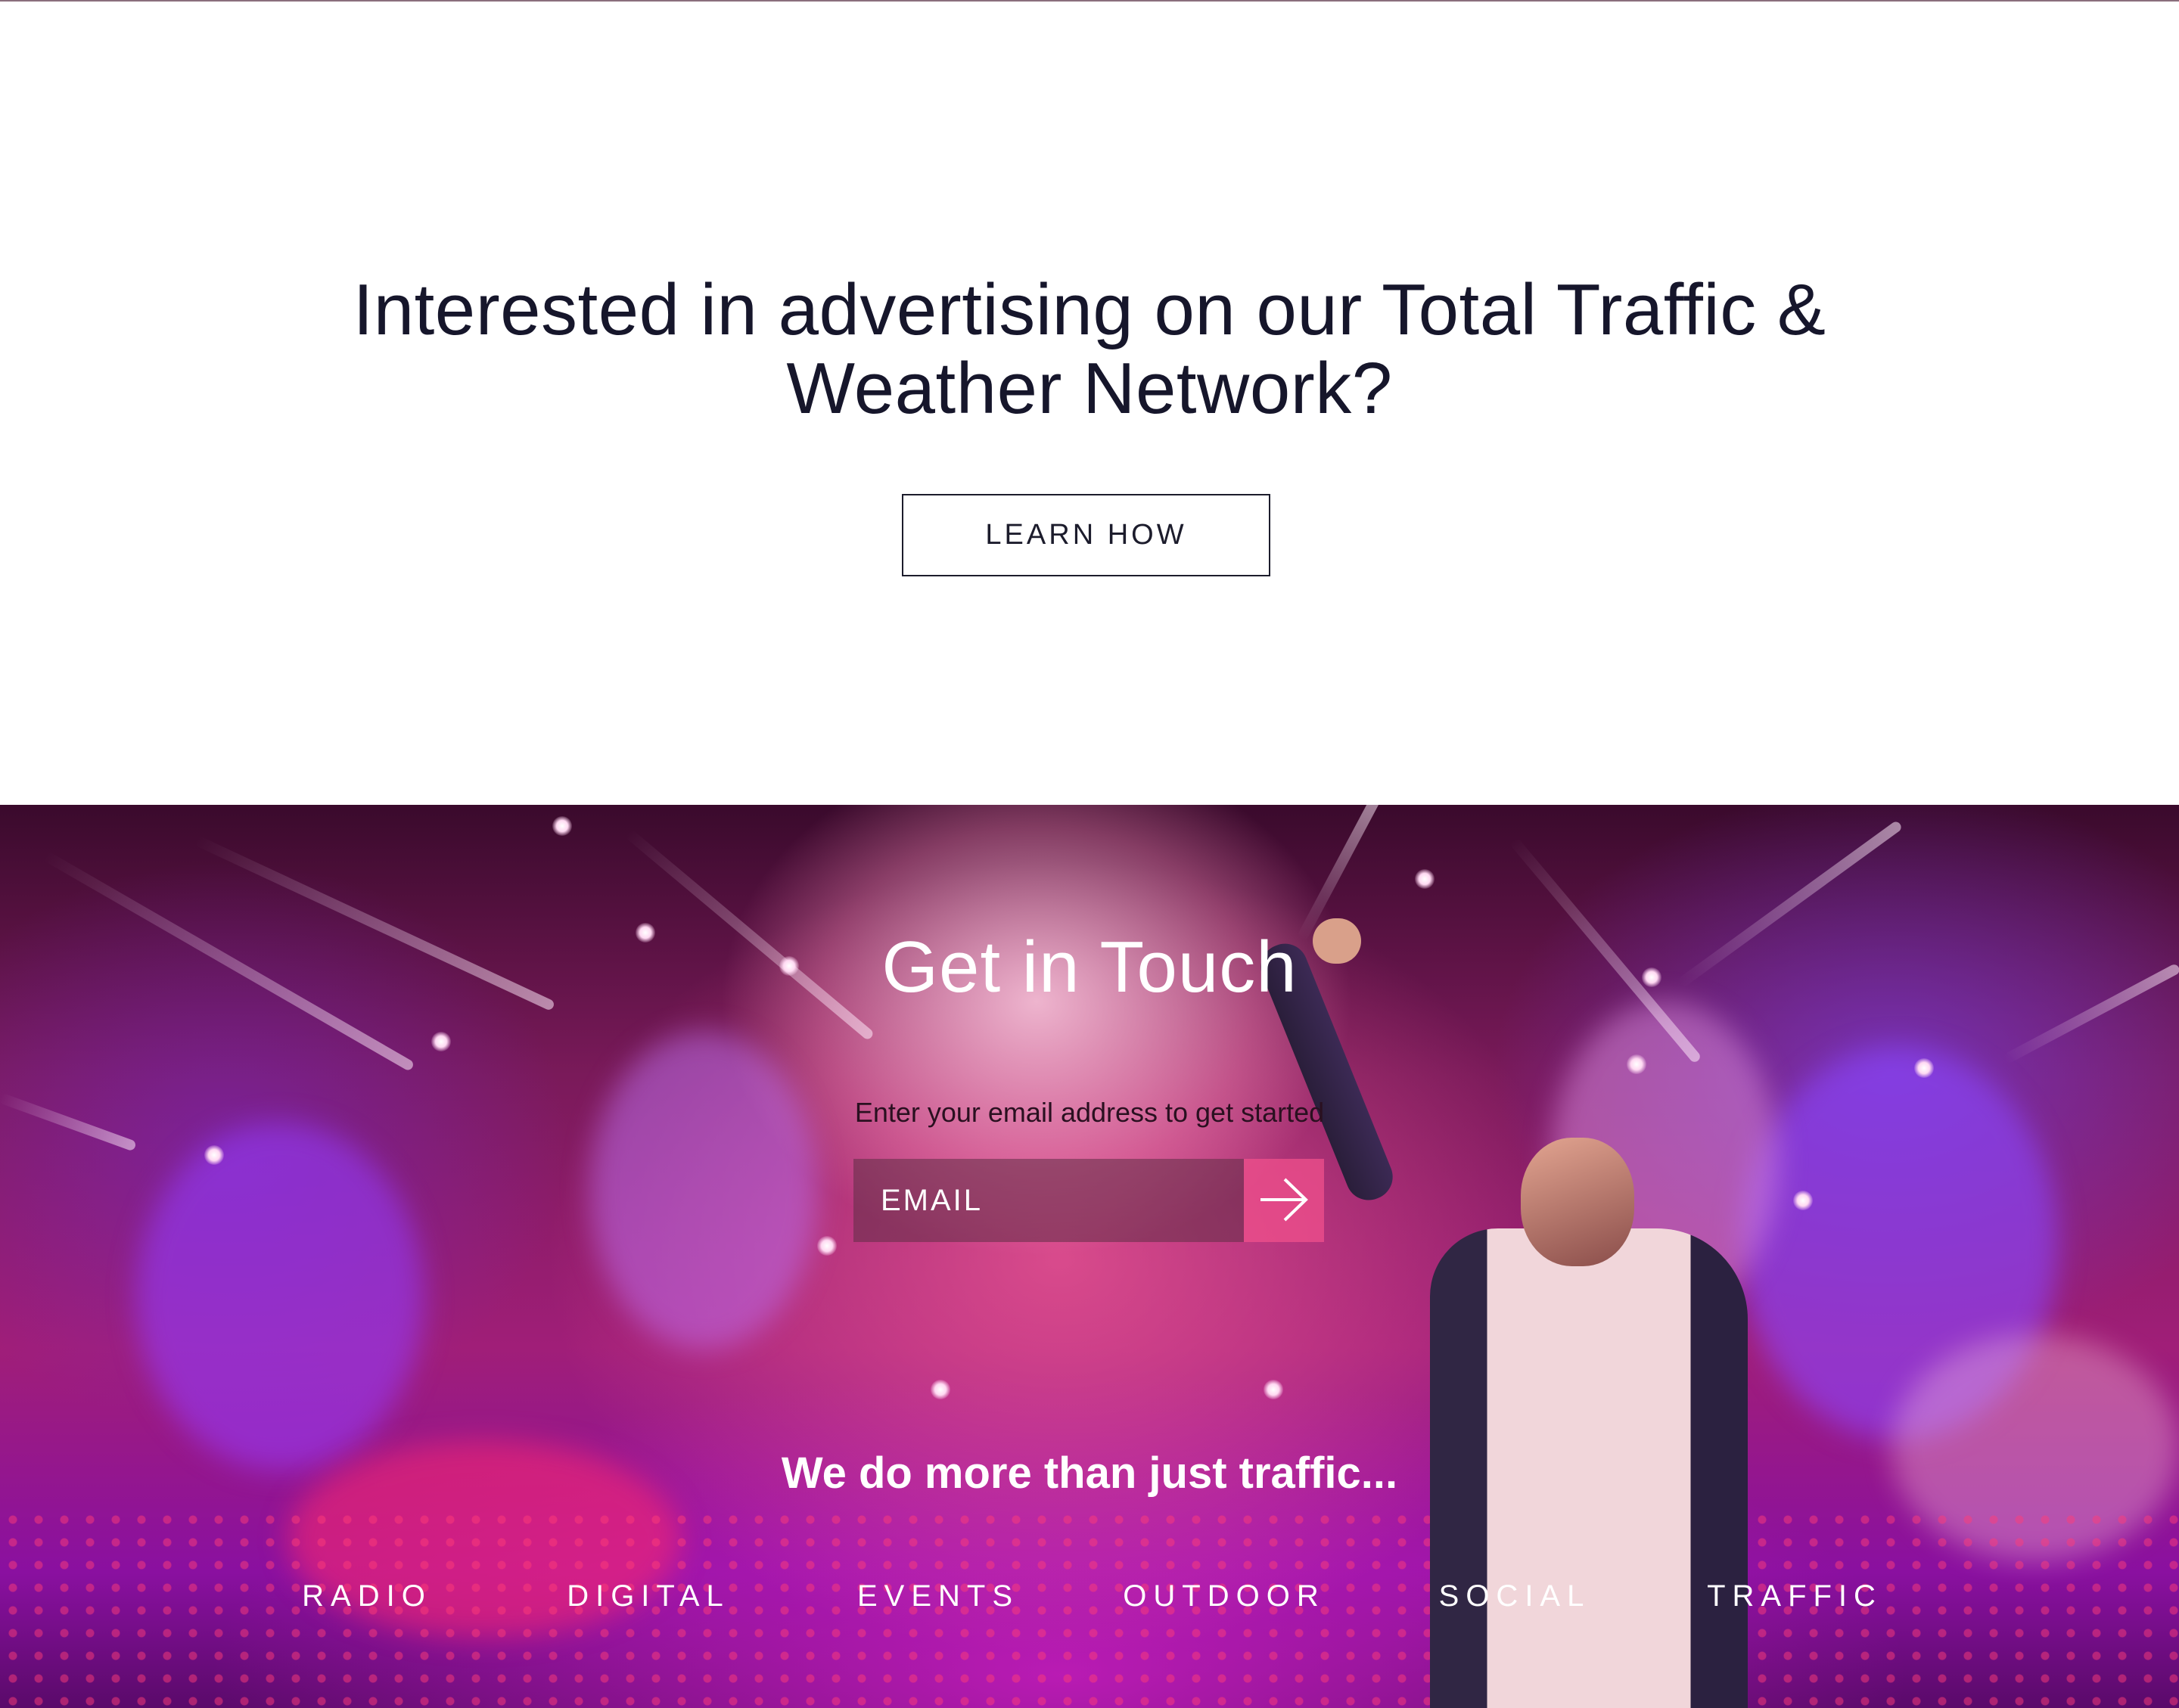 The height and width of the screenshot is (1708, 2179). What do you see at coordinates (1795, 1596) in the screenshot?
I see `service-link-traffic: TRAFFIC` at bounding box center [1795, 1596].